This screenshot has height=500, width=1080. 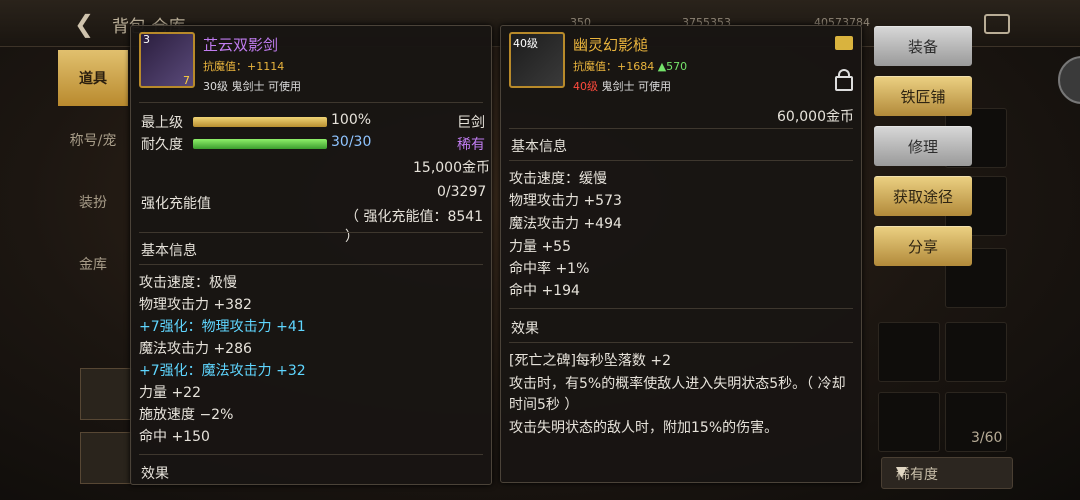 What do you see at coordinates (462, 192) in the screenshot?
I see `charge-value: 0/3297` at bounding box center [462, 192].